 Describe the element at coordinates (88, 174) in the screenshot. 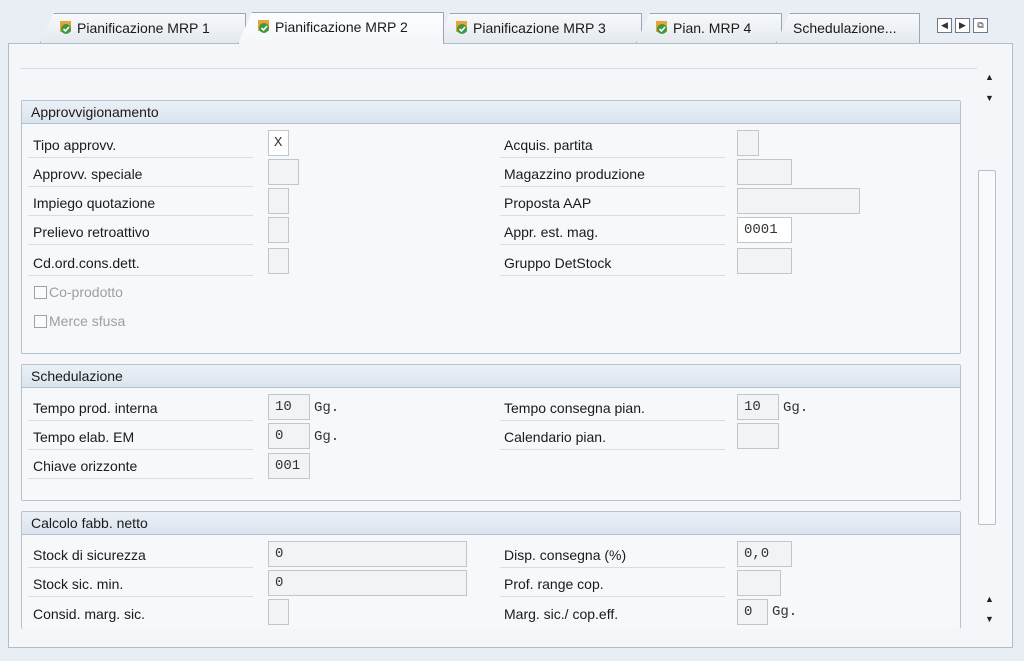

I see `approvv-speciale-label: Approvv. speciale` at that location.